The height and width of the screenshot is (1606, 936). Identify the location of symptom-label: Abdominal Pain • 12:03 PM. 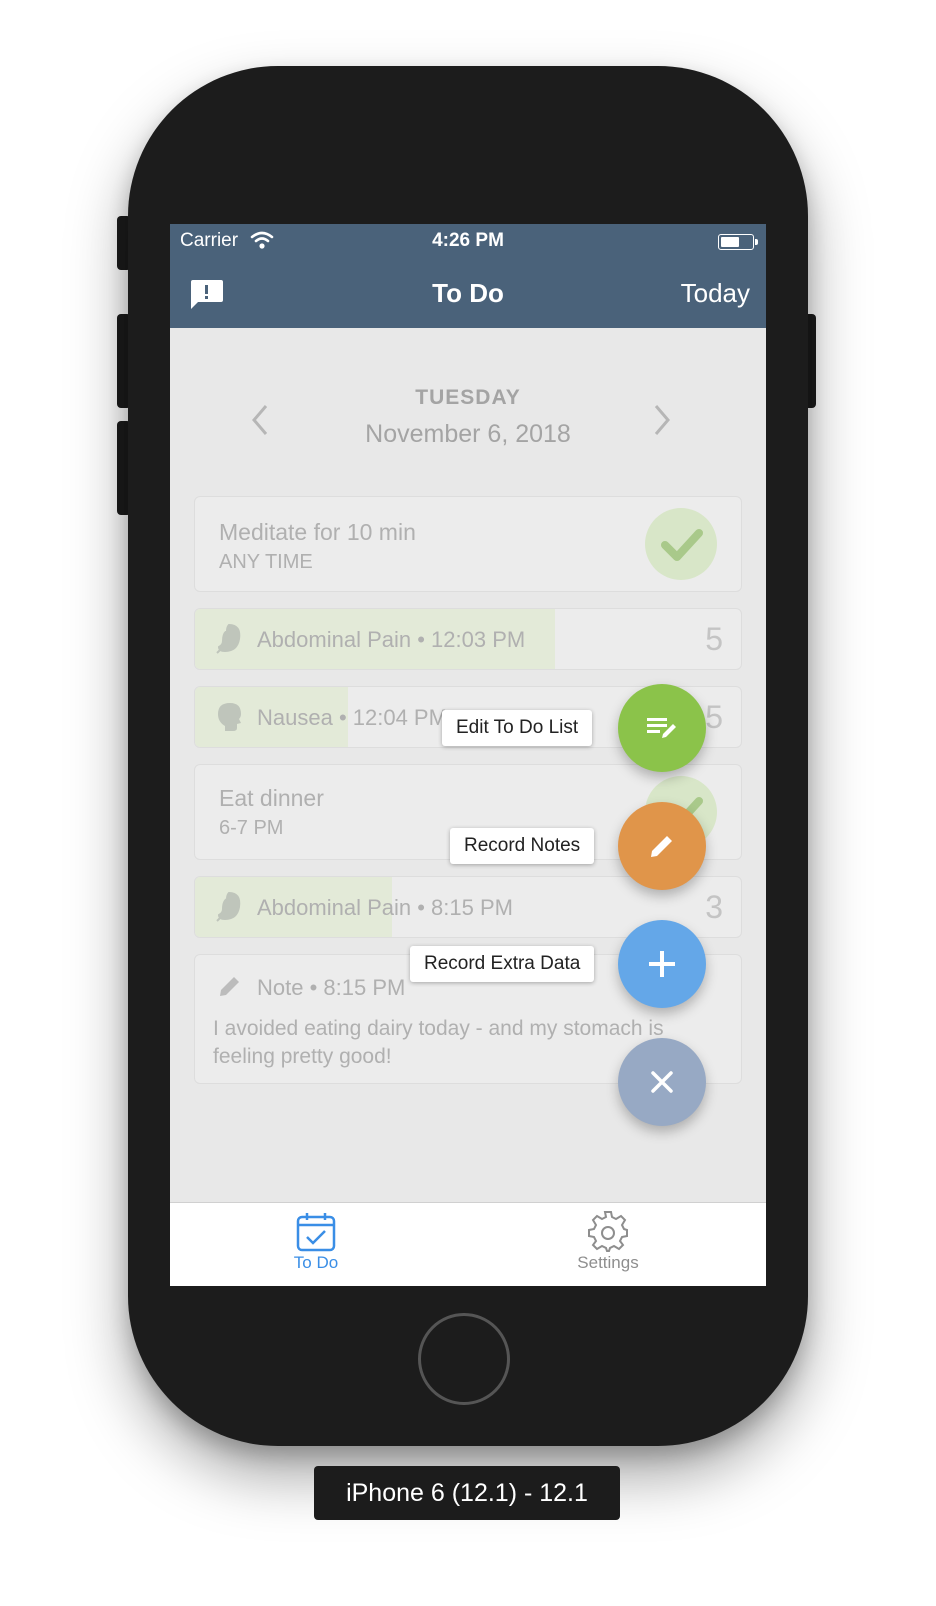
(391, 639).